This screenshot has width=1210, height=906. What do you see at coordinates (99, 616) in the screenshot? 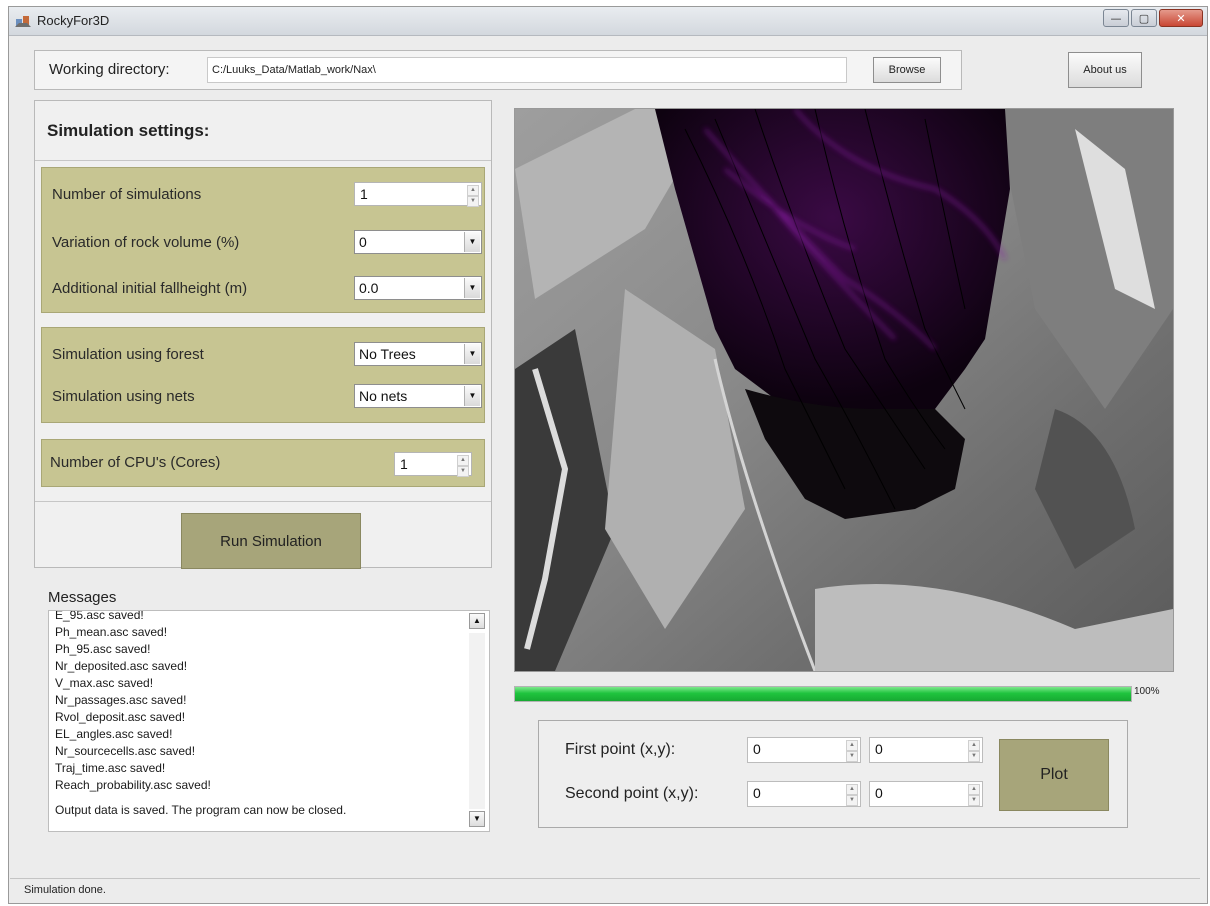
I see `message-line: E_95.asc saved!` at bounding box center [99, 616].